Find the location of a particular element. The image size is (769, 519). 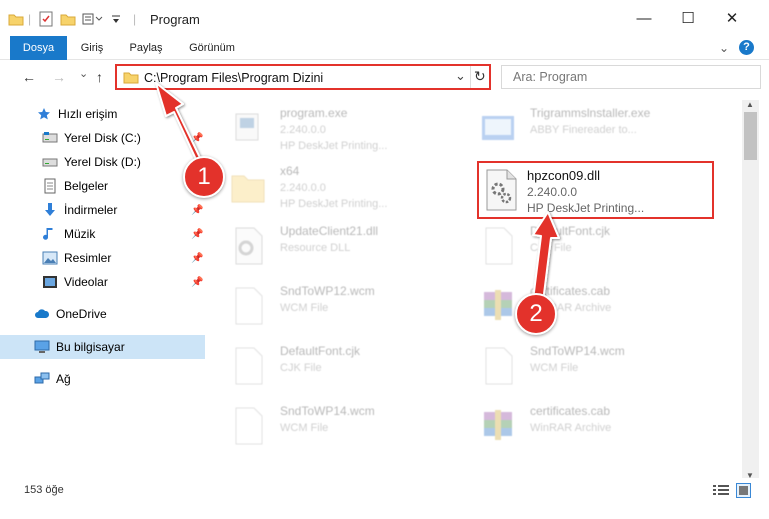

vertical-scrollbar: ▲ ▼ is located at coordinates (750, 290).